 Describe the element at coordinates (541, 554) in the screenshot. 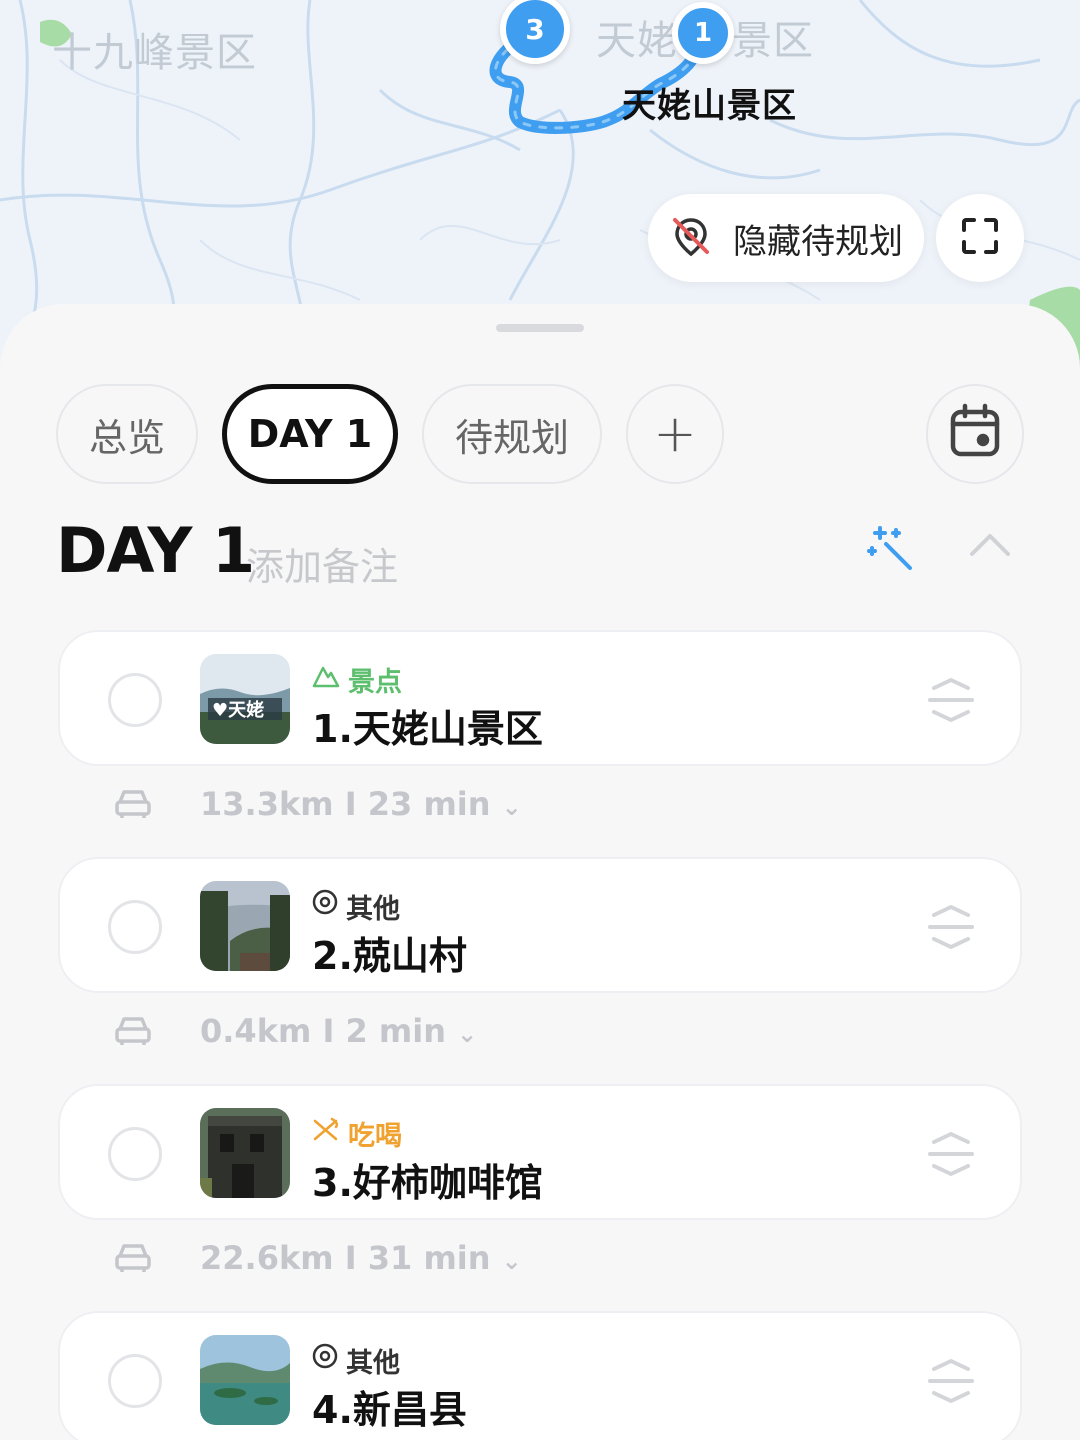

I see `day-header: DAY 1 添加备注` at that location.